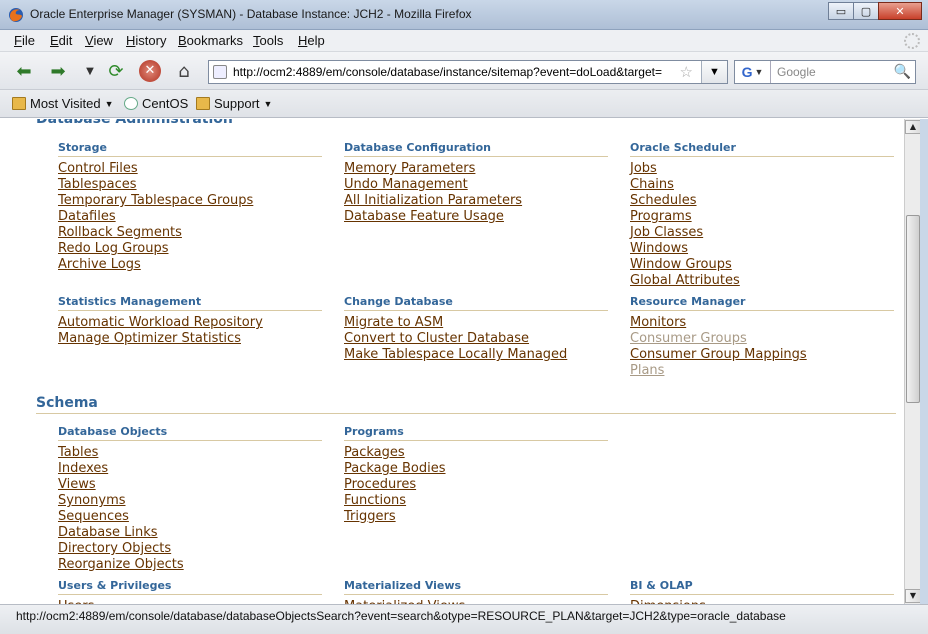 The image size is (928, 634). What do you see at coordinates (643, 168) in the screenshot?
I see `link-jobs: Jobs` at bounding box center [643, 168].